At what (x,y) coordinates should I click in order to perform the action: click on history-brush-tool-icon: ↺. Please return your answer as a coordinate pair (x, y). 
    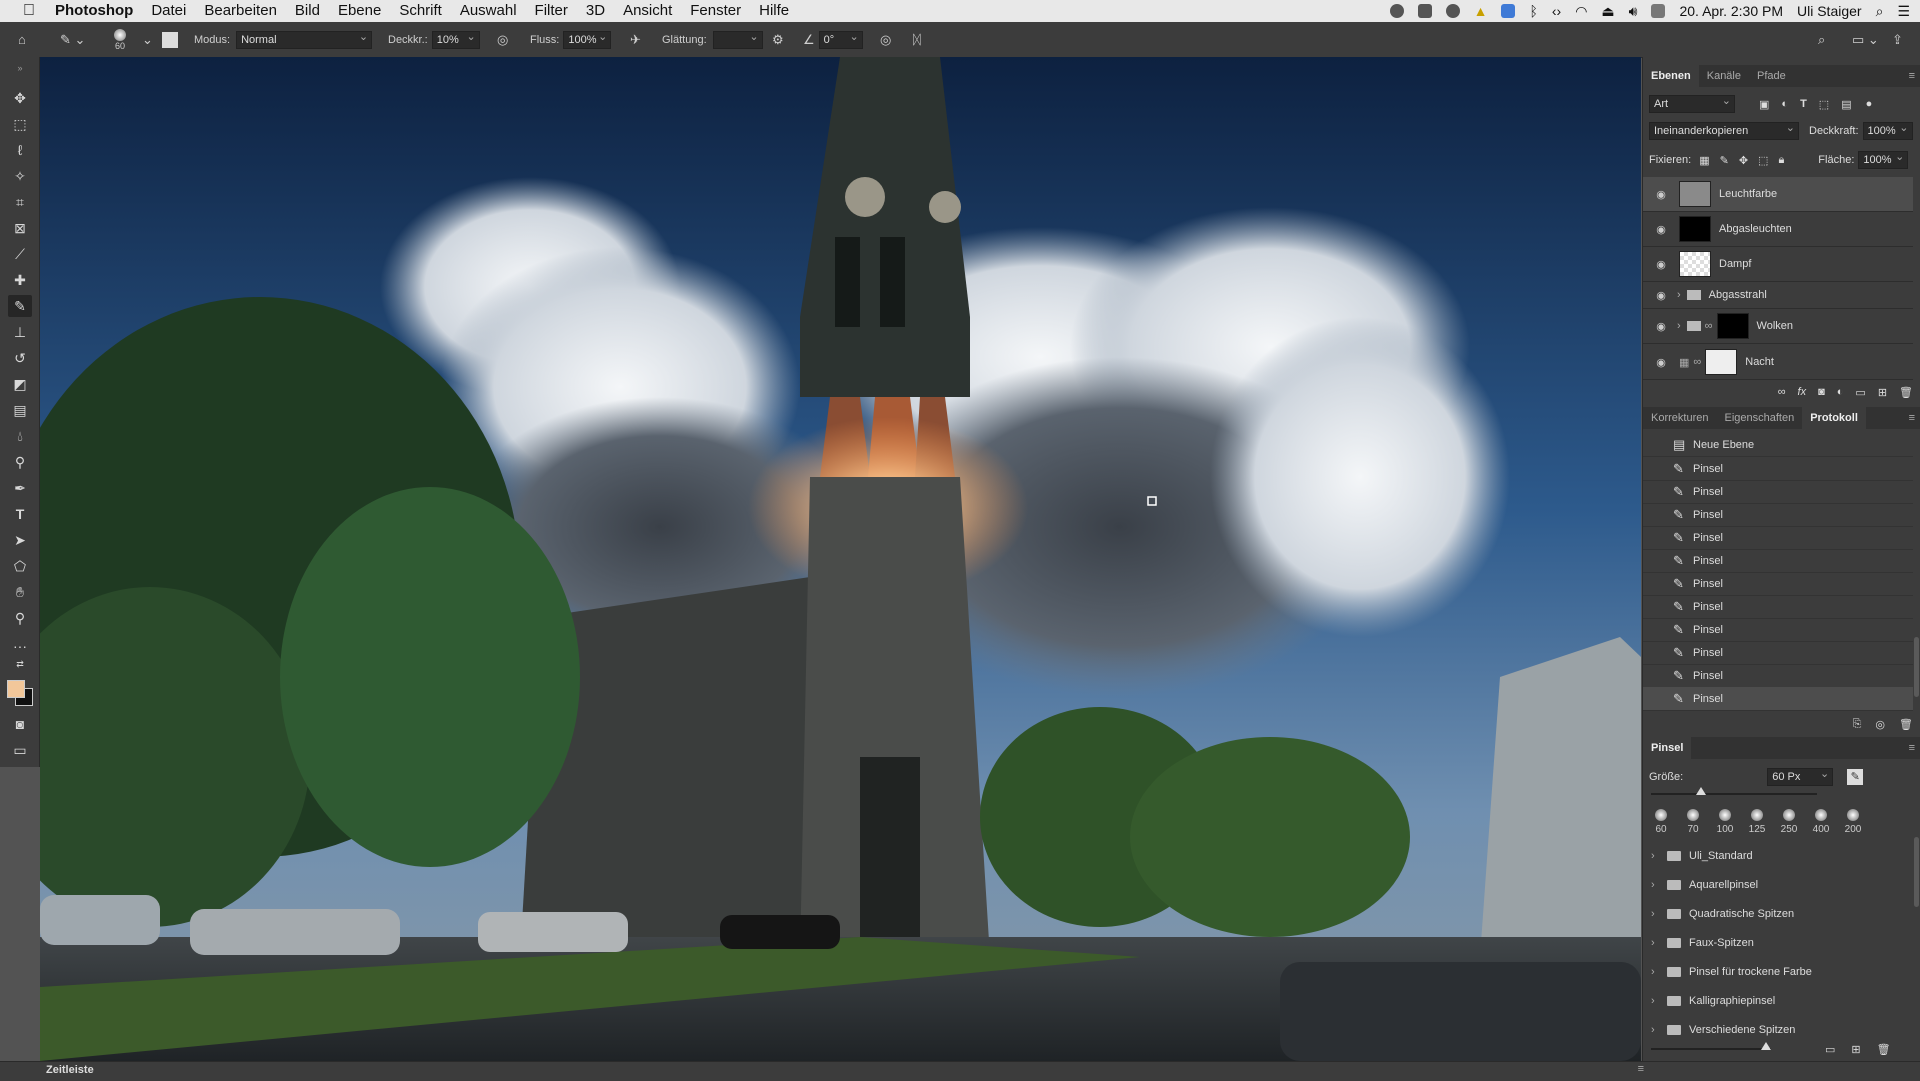
    Looking at the image, I should click on (20, 358).